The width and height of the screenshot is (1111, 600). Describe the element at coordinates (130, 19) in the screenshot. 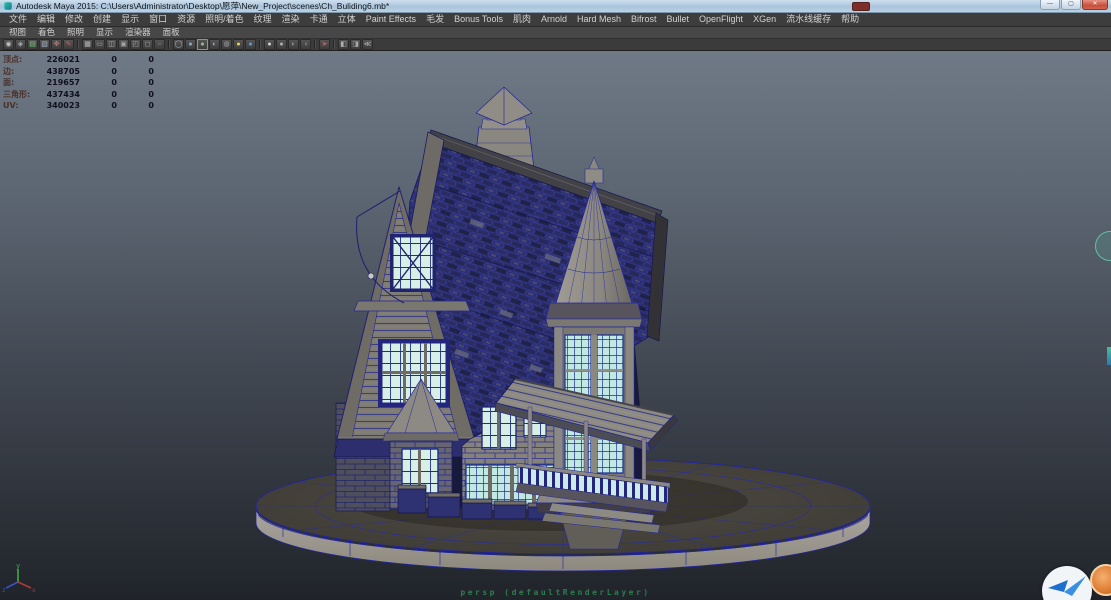

I see `menu-item-4: 显示` at that location.